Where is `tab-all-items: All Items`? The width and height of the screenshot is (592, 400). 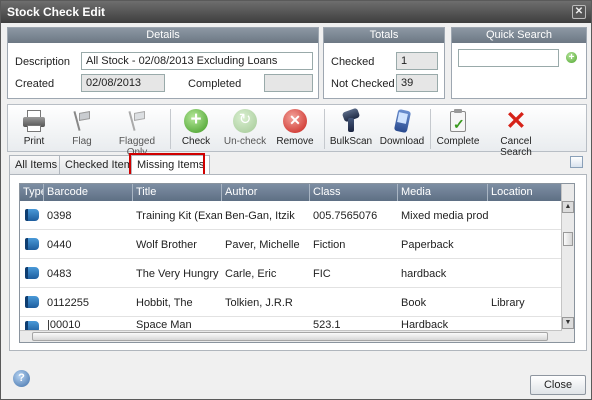
tab-all-items: All Items is located at coordinates (36, 164).